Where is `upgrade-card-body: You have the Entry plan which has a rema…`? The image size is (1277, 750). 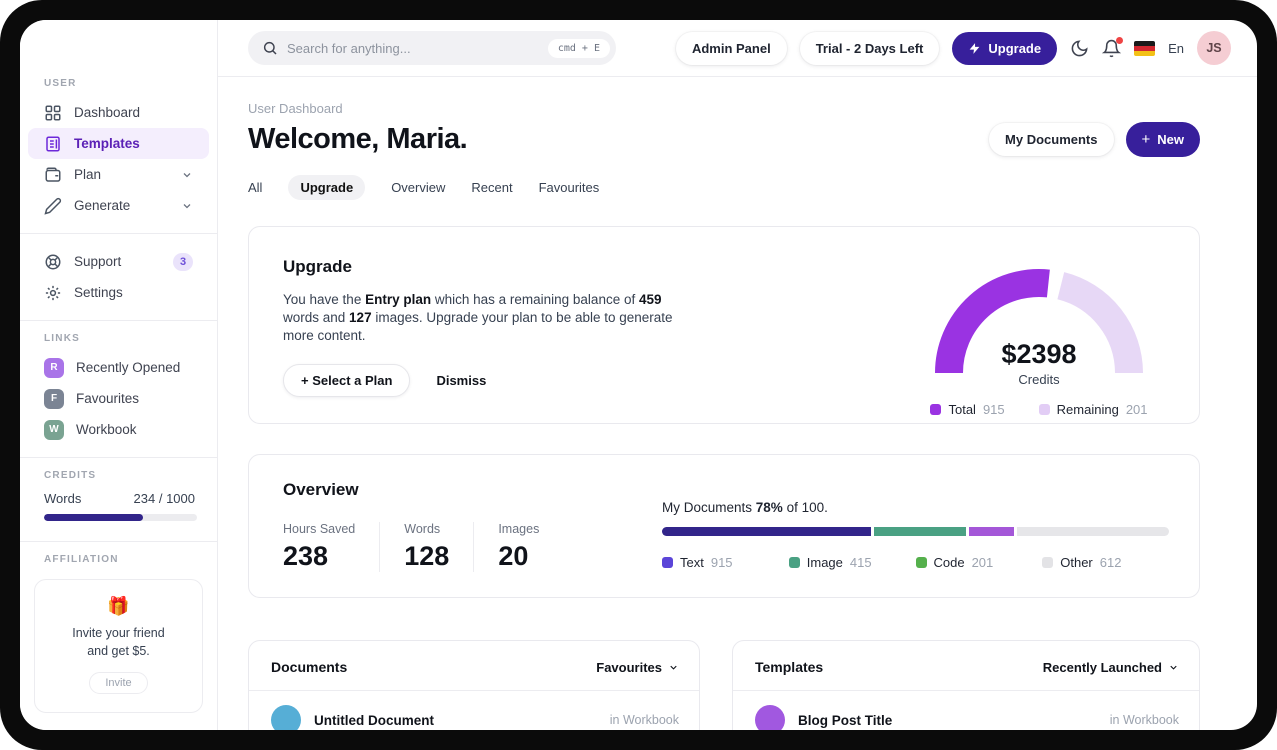
upgrade-card-body: You have the Entry plan which has a rema… is located at coordinates (483, 318).